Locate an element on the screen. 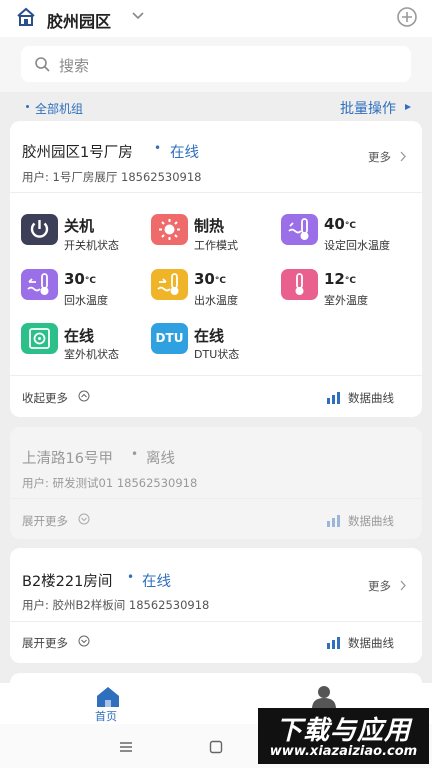 This screenshot has height=768, width=432. collapse-more-button: 收起更多 is located at coordinates (45, 398).